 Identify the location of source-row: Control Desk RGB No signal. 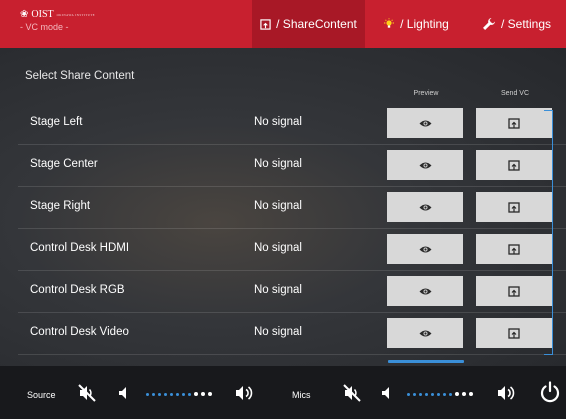
(292, 292).